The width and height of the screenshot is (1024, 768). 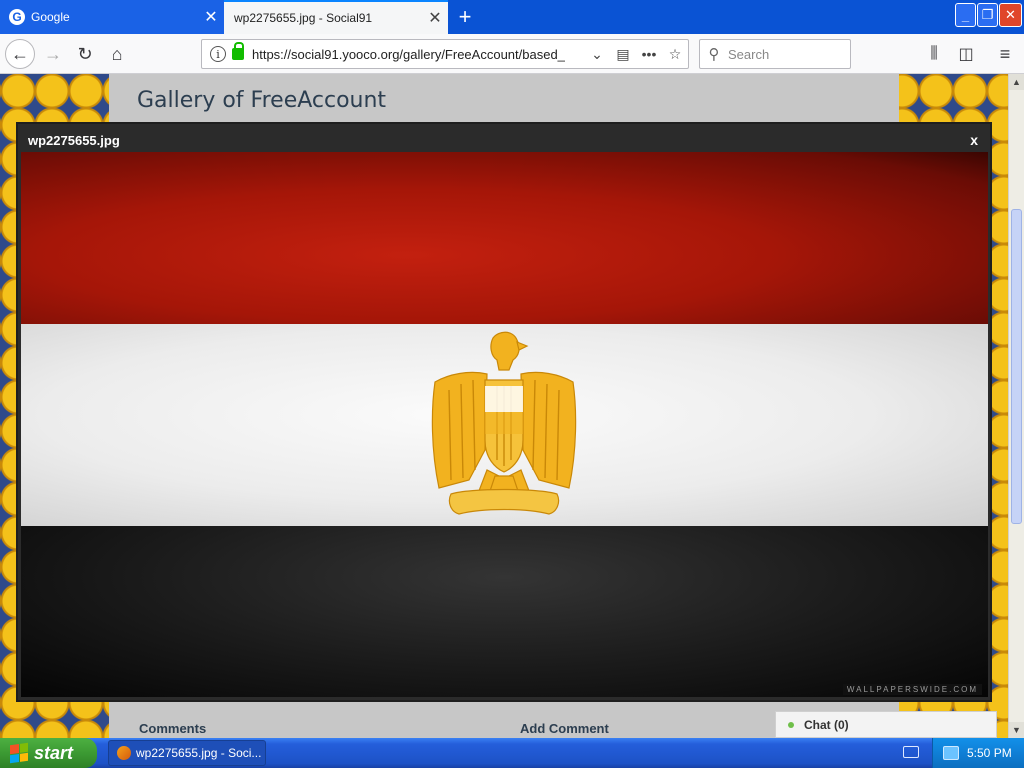 What do you see at coordinates (117, 54) in the screenshot?
I see `home-button: ⌂` at bounding box center [117, 54].